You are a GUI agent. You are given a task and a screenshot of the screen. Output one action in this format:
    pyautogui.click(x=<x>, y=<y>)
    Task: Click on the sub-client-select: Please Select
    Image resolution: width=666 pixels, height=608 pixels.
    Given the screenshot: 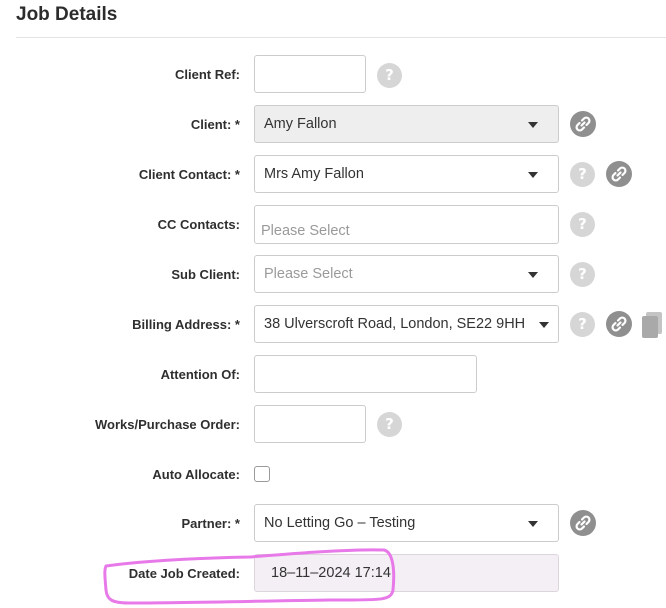 What is the action you would take?
    pyautogui.click(x=406, y=274)
    